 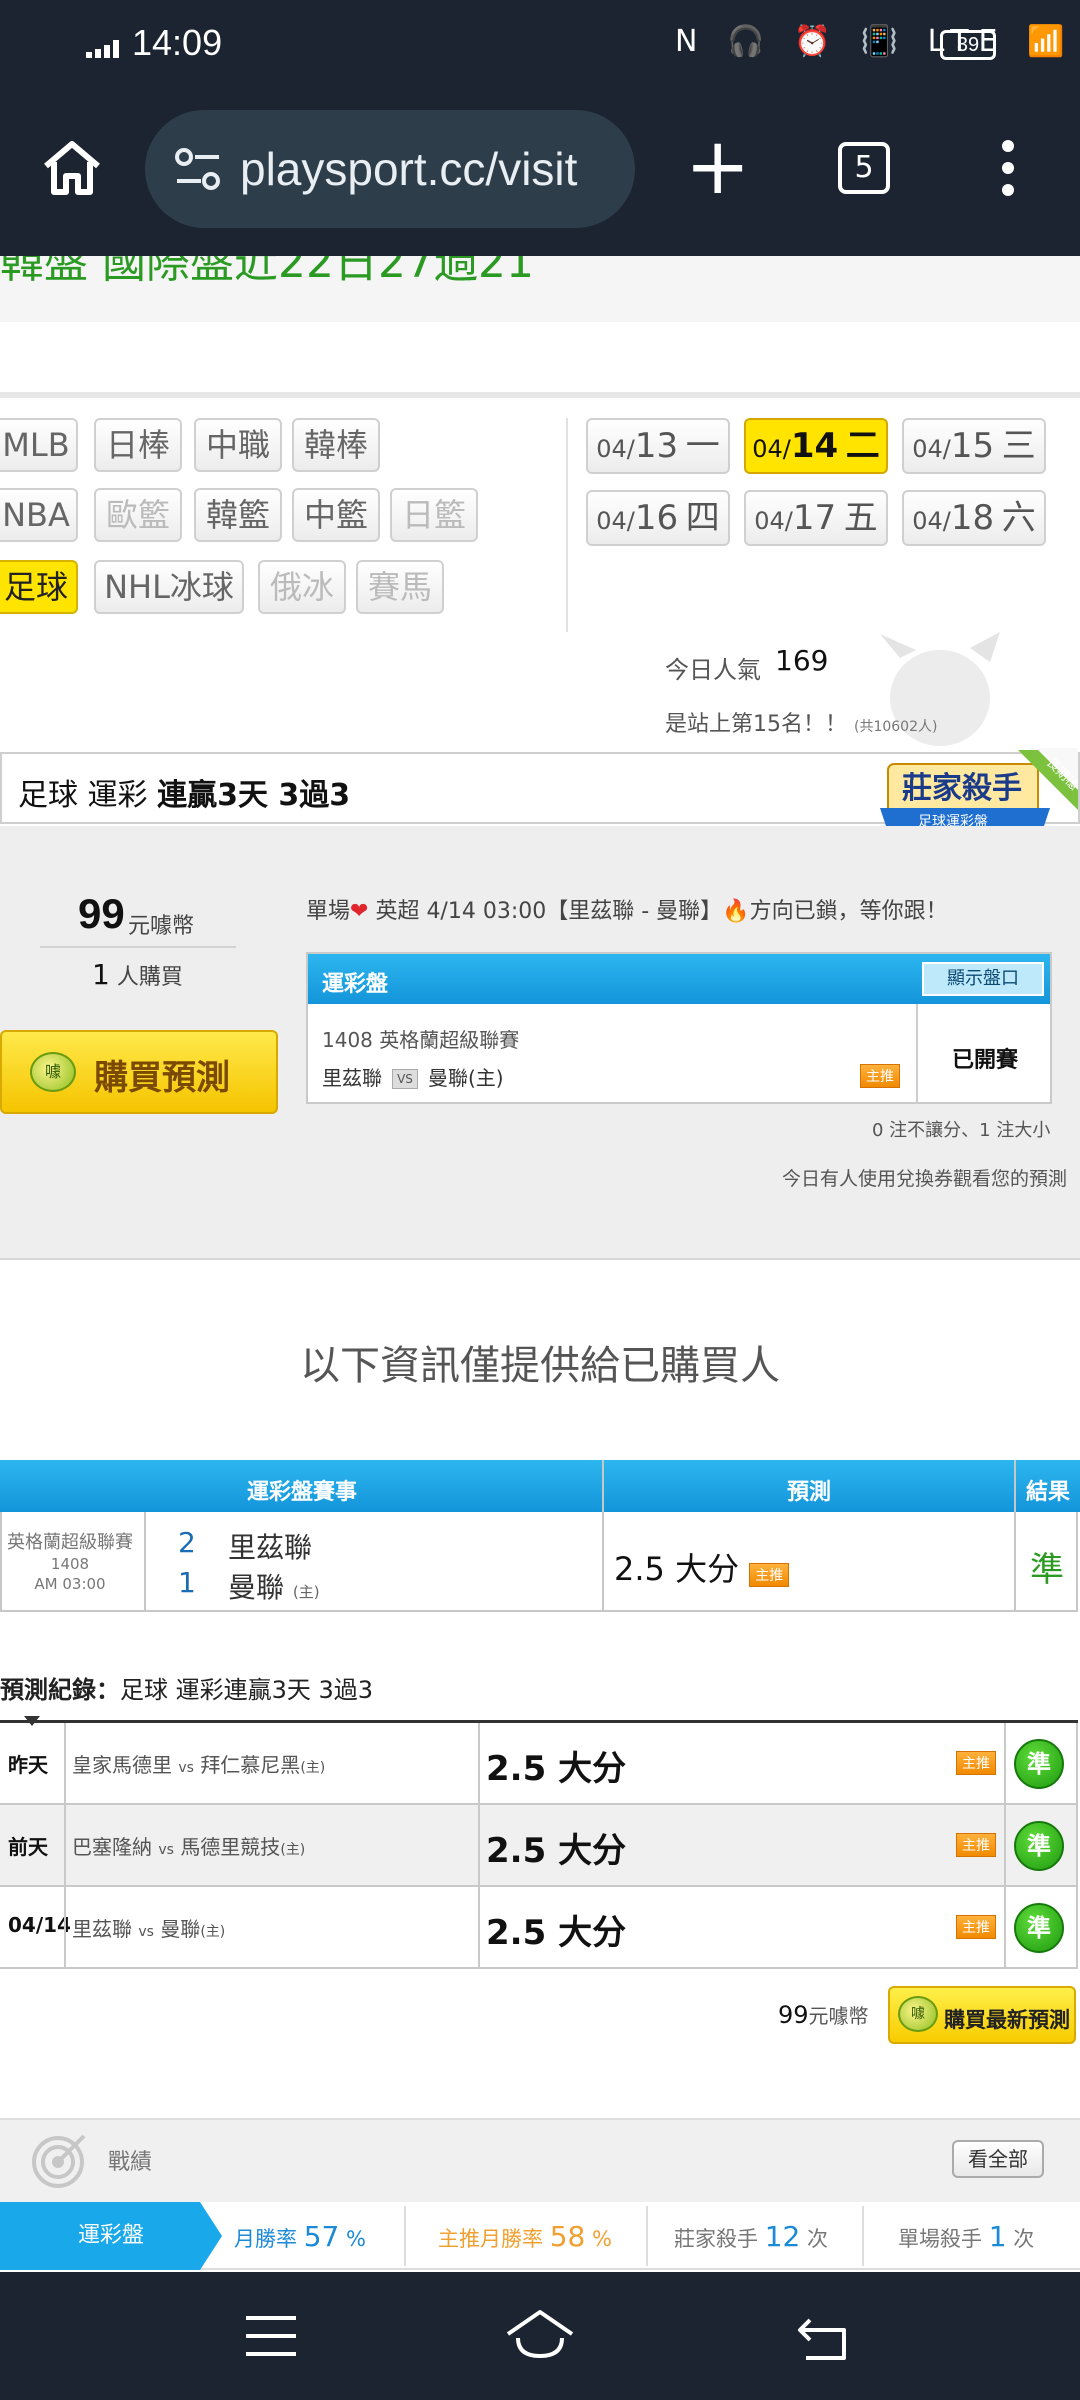 What do you see at coordinates (540, 1366) in the screenshot?
I see `buyers-only-heading: 以下資訊僅提供給已購買人` at bounding box center [540, 1366].